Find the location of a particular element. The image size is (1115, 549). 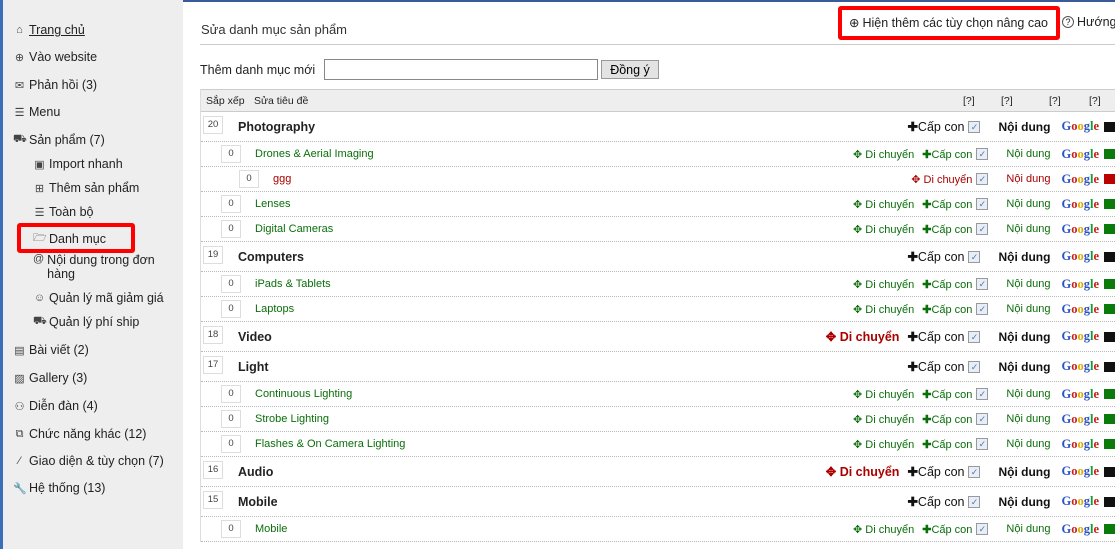

category-name: iPads & Tablets is located at coordinates (293, 284).